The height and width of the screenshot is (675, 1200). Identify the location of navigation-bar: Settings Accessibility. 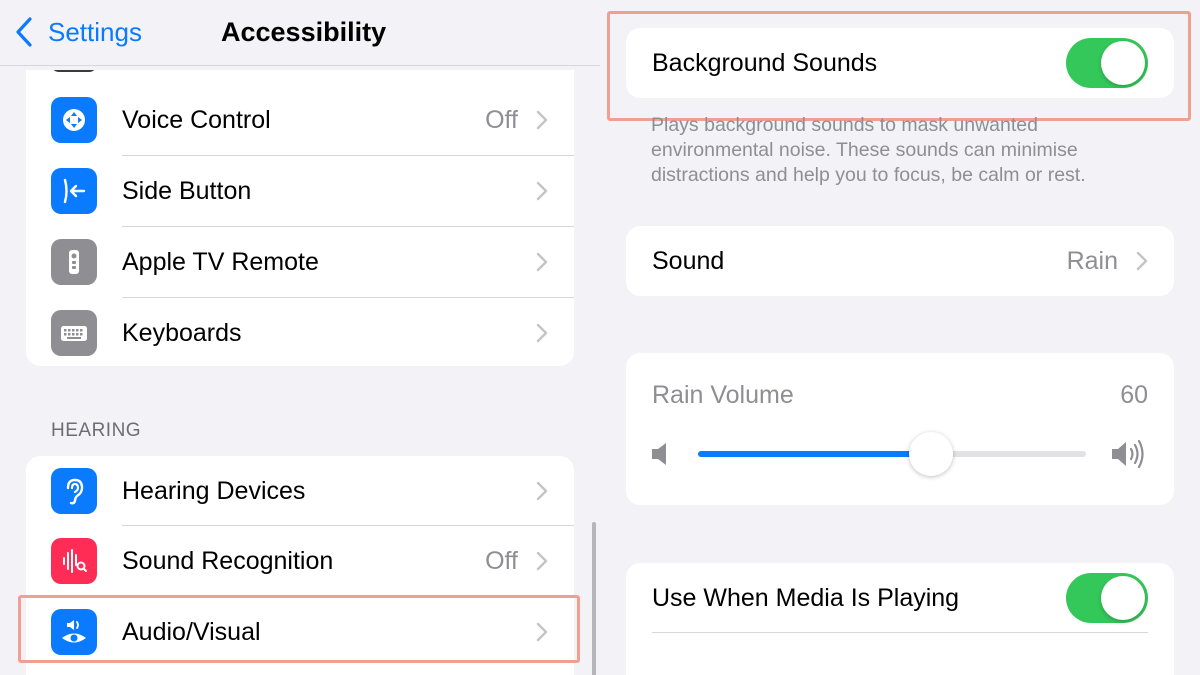
(300, 33).